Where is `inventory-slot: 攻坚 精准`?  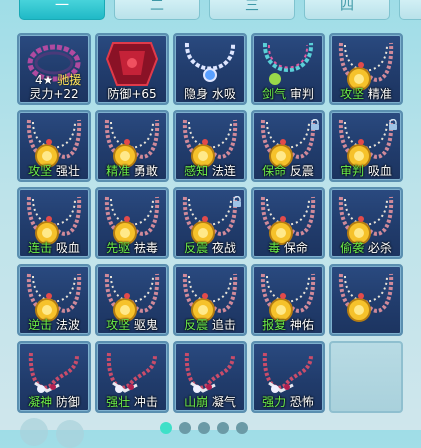 inventory-slot: 攻坚 精准 is located at coordinates (366, 69).